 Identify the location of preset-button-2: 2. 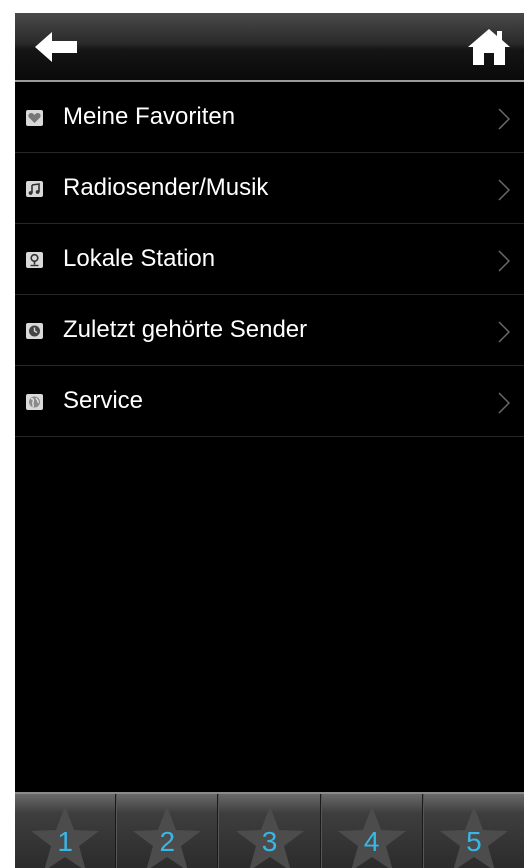
(167, 831).